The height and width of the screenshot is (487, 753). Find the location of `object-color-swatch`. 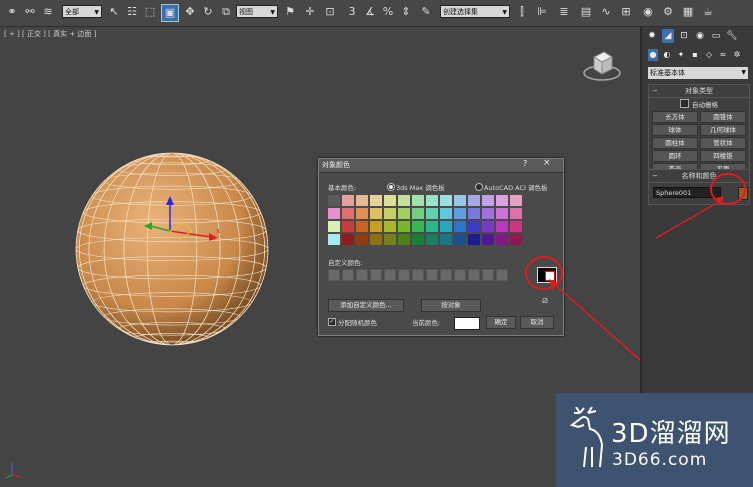

object-color-swatch is located at coordinates (743, 193).